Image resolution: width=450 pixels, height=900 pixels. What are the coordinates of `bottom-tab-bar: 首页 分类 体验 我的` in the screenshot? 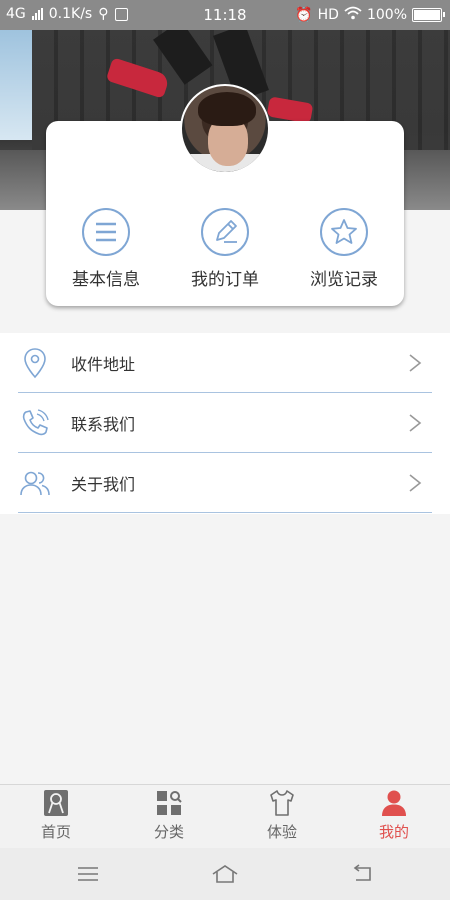 It's located at (225, 816).